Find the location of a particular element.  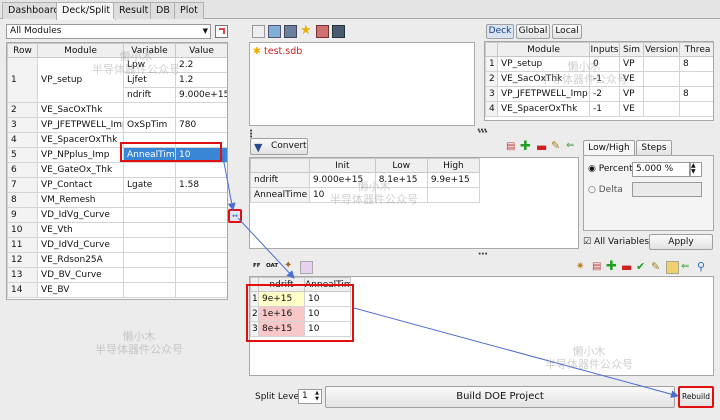

table-cell: 8.1e+15 is located at coordinates (401, 180).